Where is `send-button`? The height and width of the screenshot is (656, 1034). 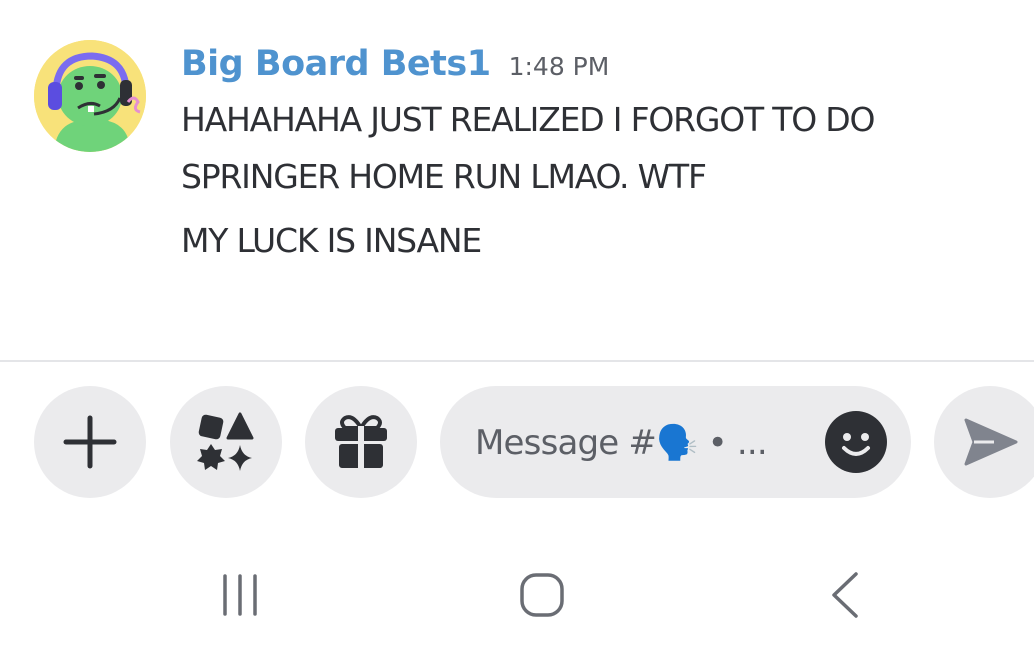 send-button is located at coordinates (984, 442).